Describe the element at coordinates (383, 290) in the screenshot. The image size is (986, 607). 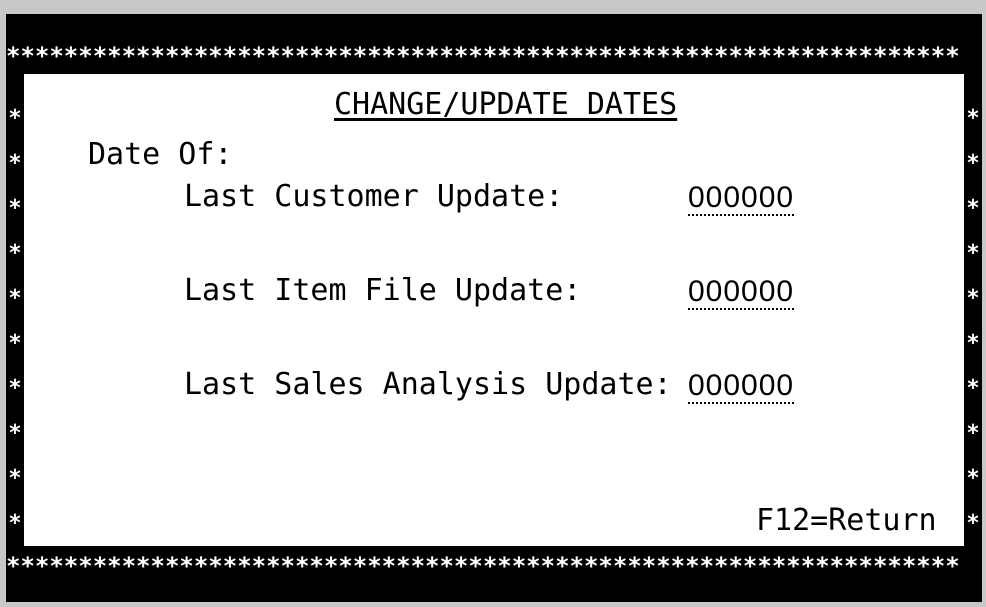
I see `field-label-last-item-file-update: Last Item File Update:` at that location.